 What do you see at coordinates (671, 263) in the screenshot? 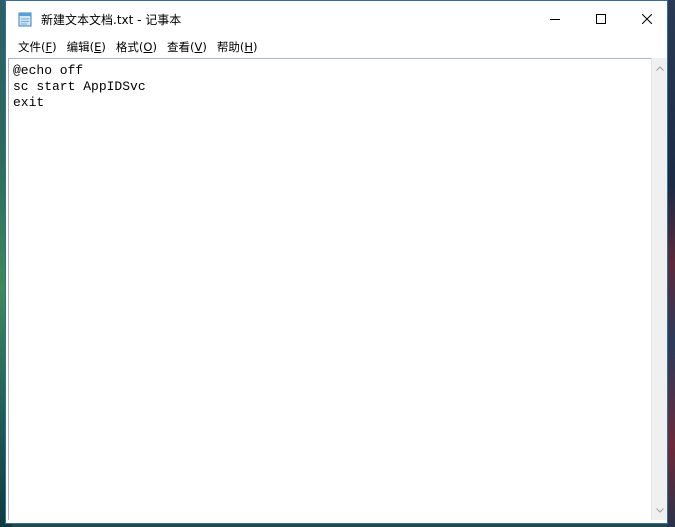
I see `desktop-background-right` at bounding box center [671, 263].